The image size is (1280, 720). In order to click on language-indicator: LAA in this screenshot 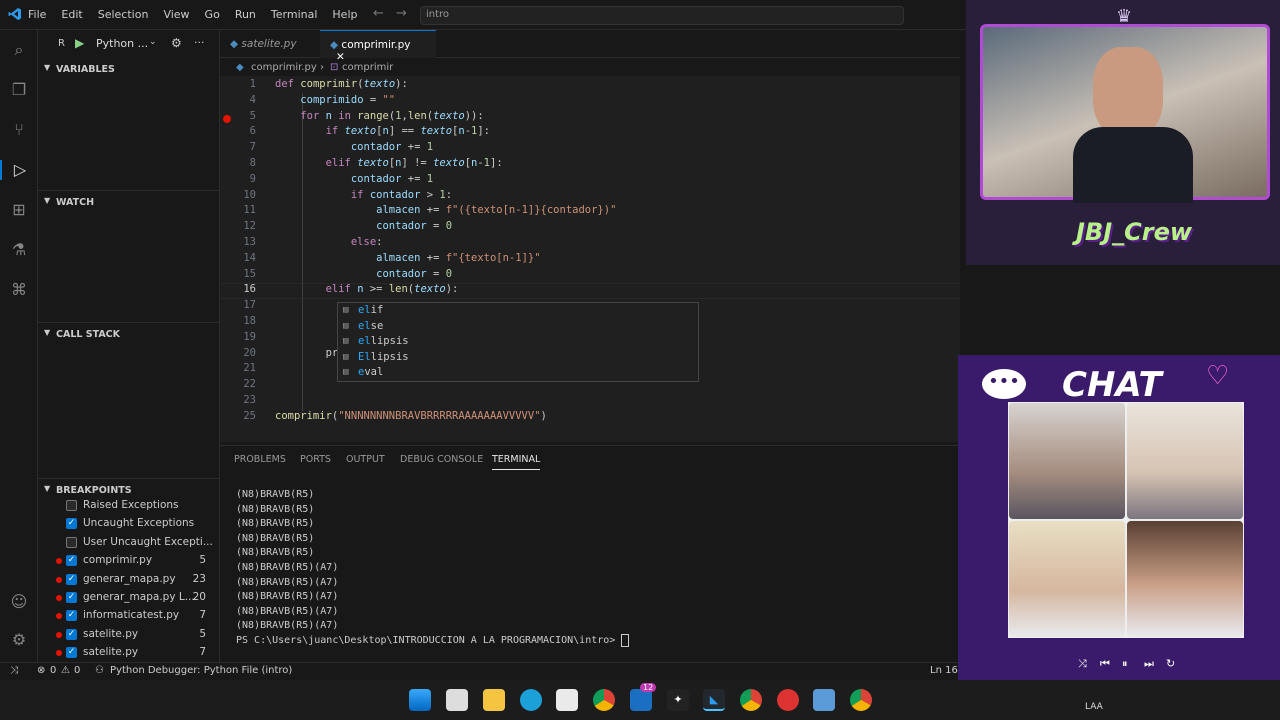, I will do `click(1094, 707)`.